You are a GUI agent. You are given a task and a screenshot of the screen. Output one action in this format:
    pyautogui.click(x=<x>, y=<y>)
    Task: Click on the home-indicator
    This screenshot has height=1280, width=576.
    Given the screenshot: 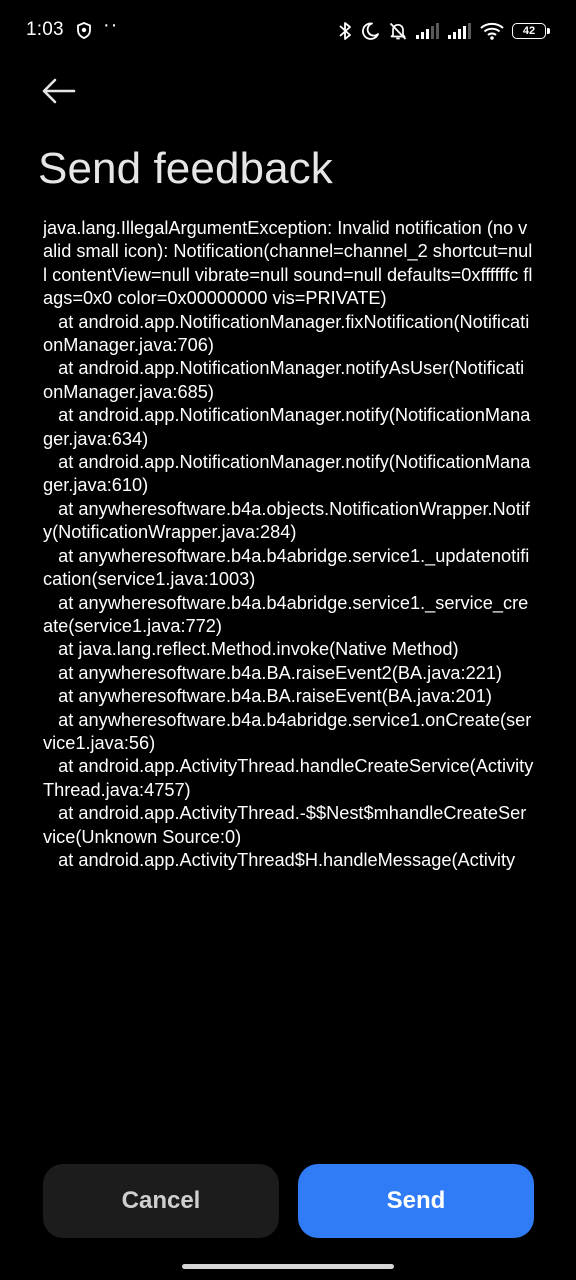 What is the action you would take?
    pyautogui.click(x=288, y=1266)
    